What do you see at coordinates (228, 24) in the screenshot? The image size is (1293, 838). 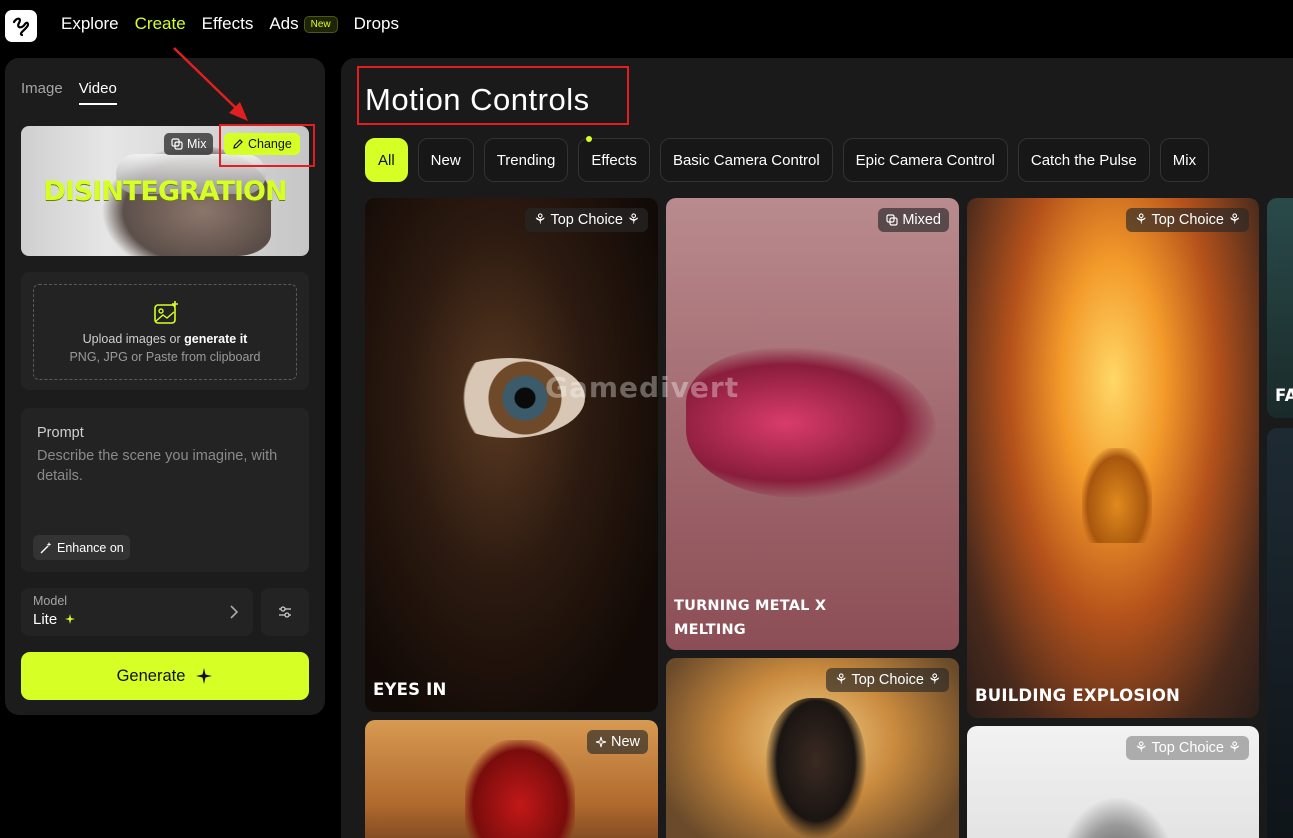 I see `nav-effects: Effects` at bounding box center [228, 24].